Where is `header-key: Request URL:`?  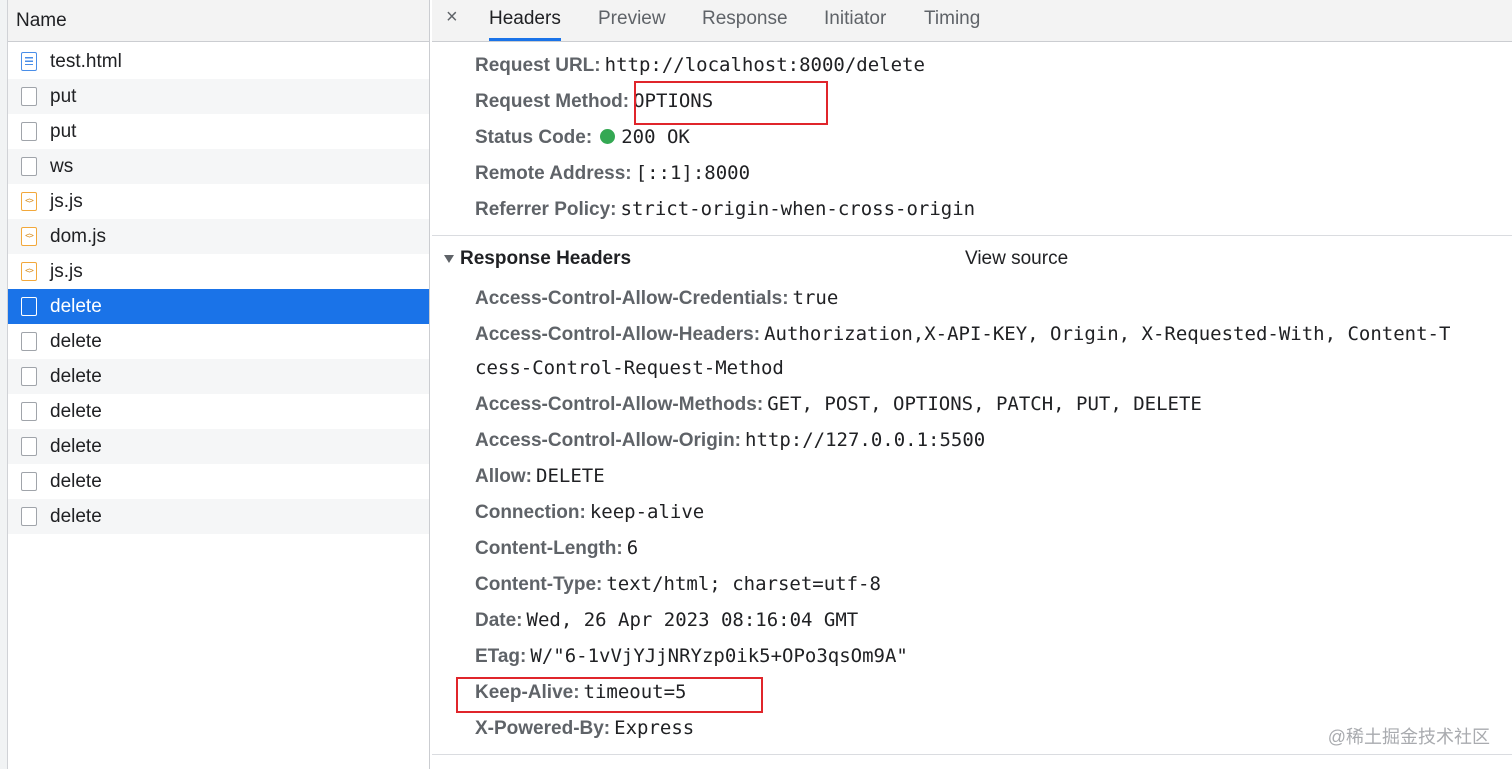
header-key: Request URL: is located at coordinates (538, 65).